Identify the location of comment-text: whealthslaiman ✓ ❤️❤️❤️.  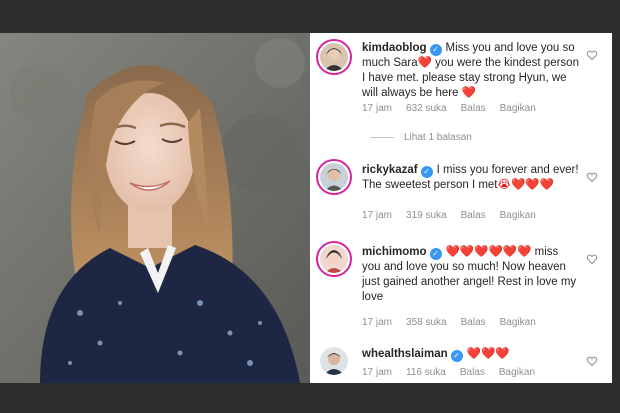
(471, 354).